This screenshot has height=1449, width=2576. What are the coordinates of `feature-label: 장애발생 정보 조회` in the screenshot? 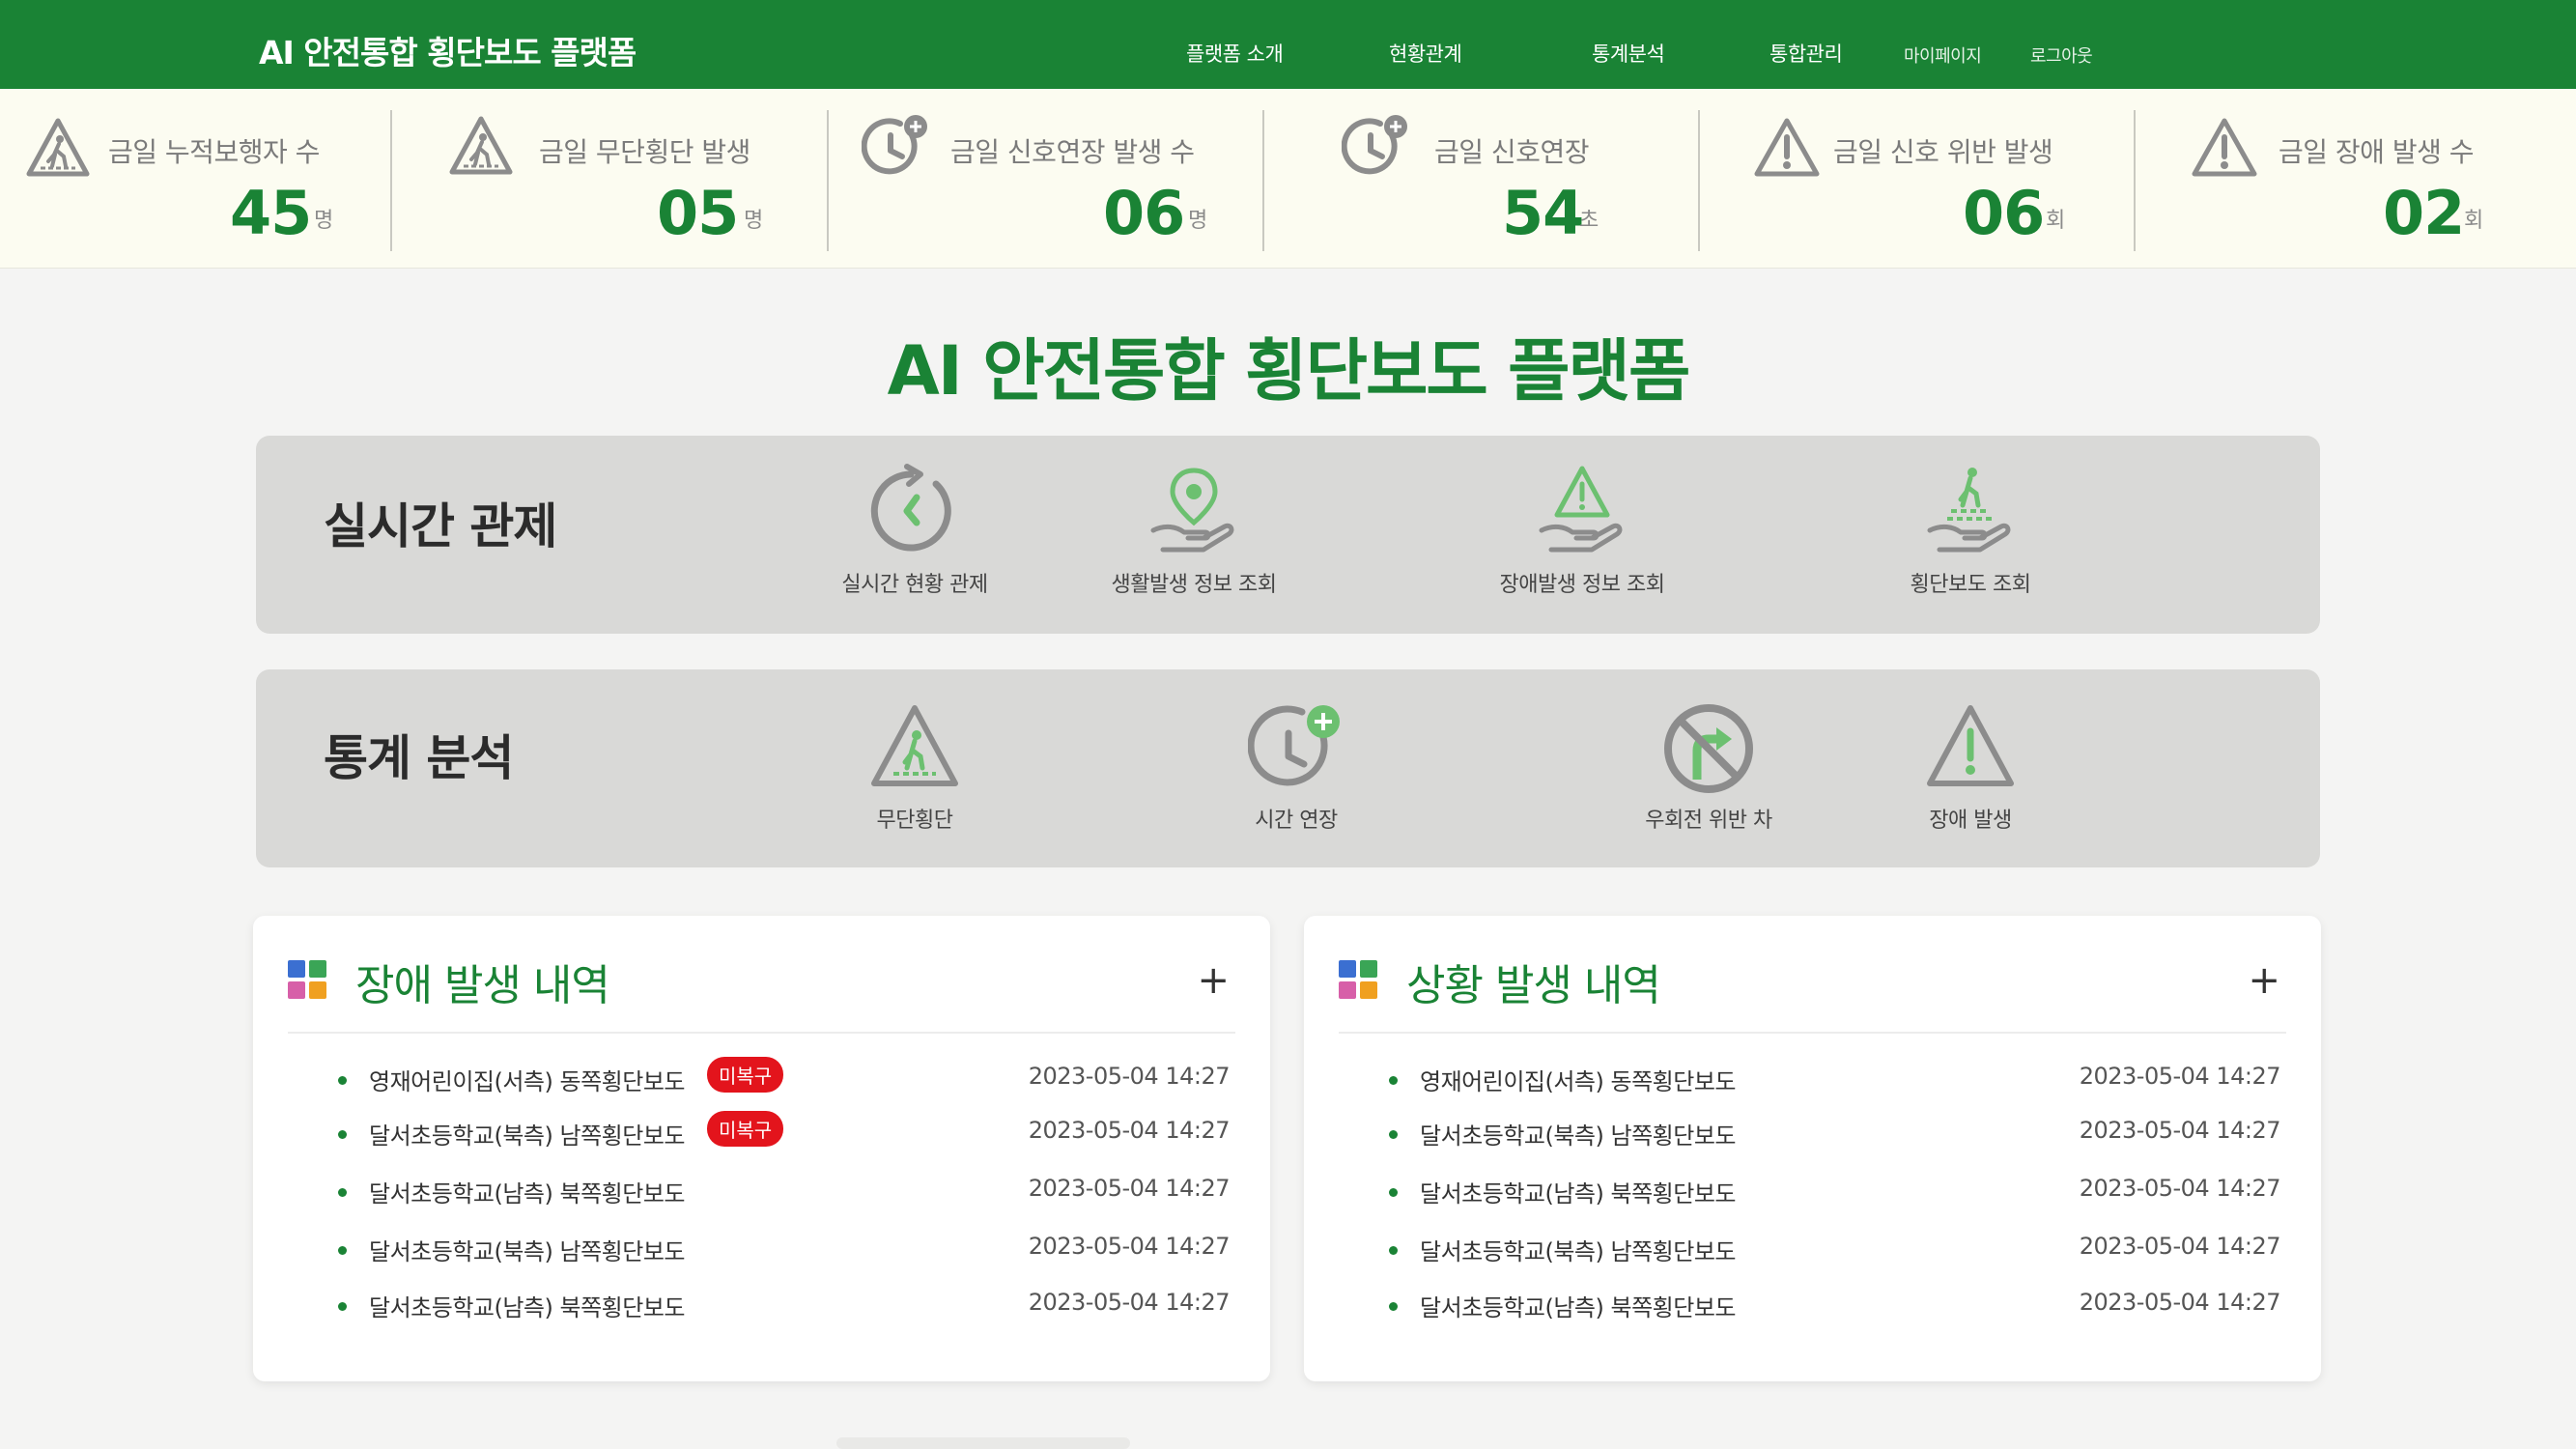 It's located at (1582, 585).